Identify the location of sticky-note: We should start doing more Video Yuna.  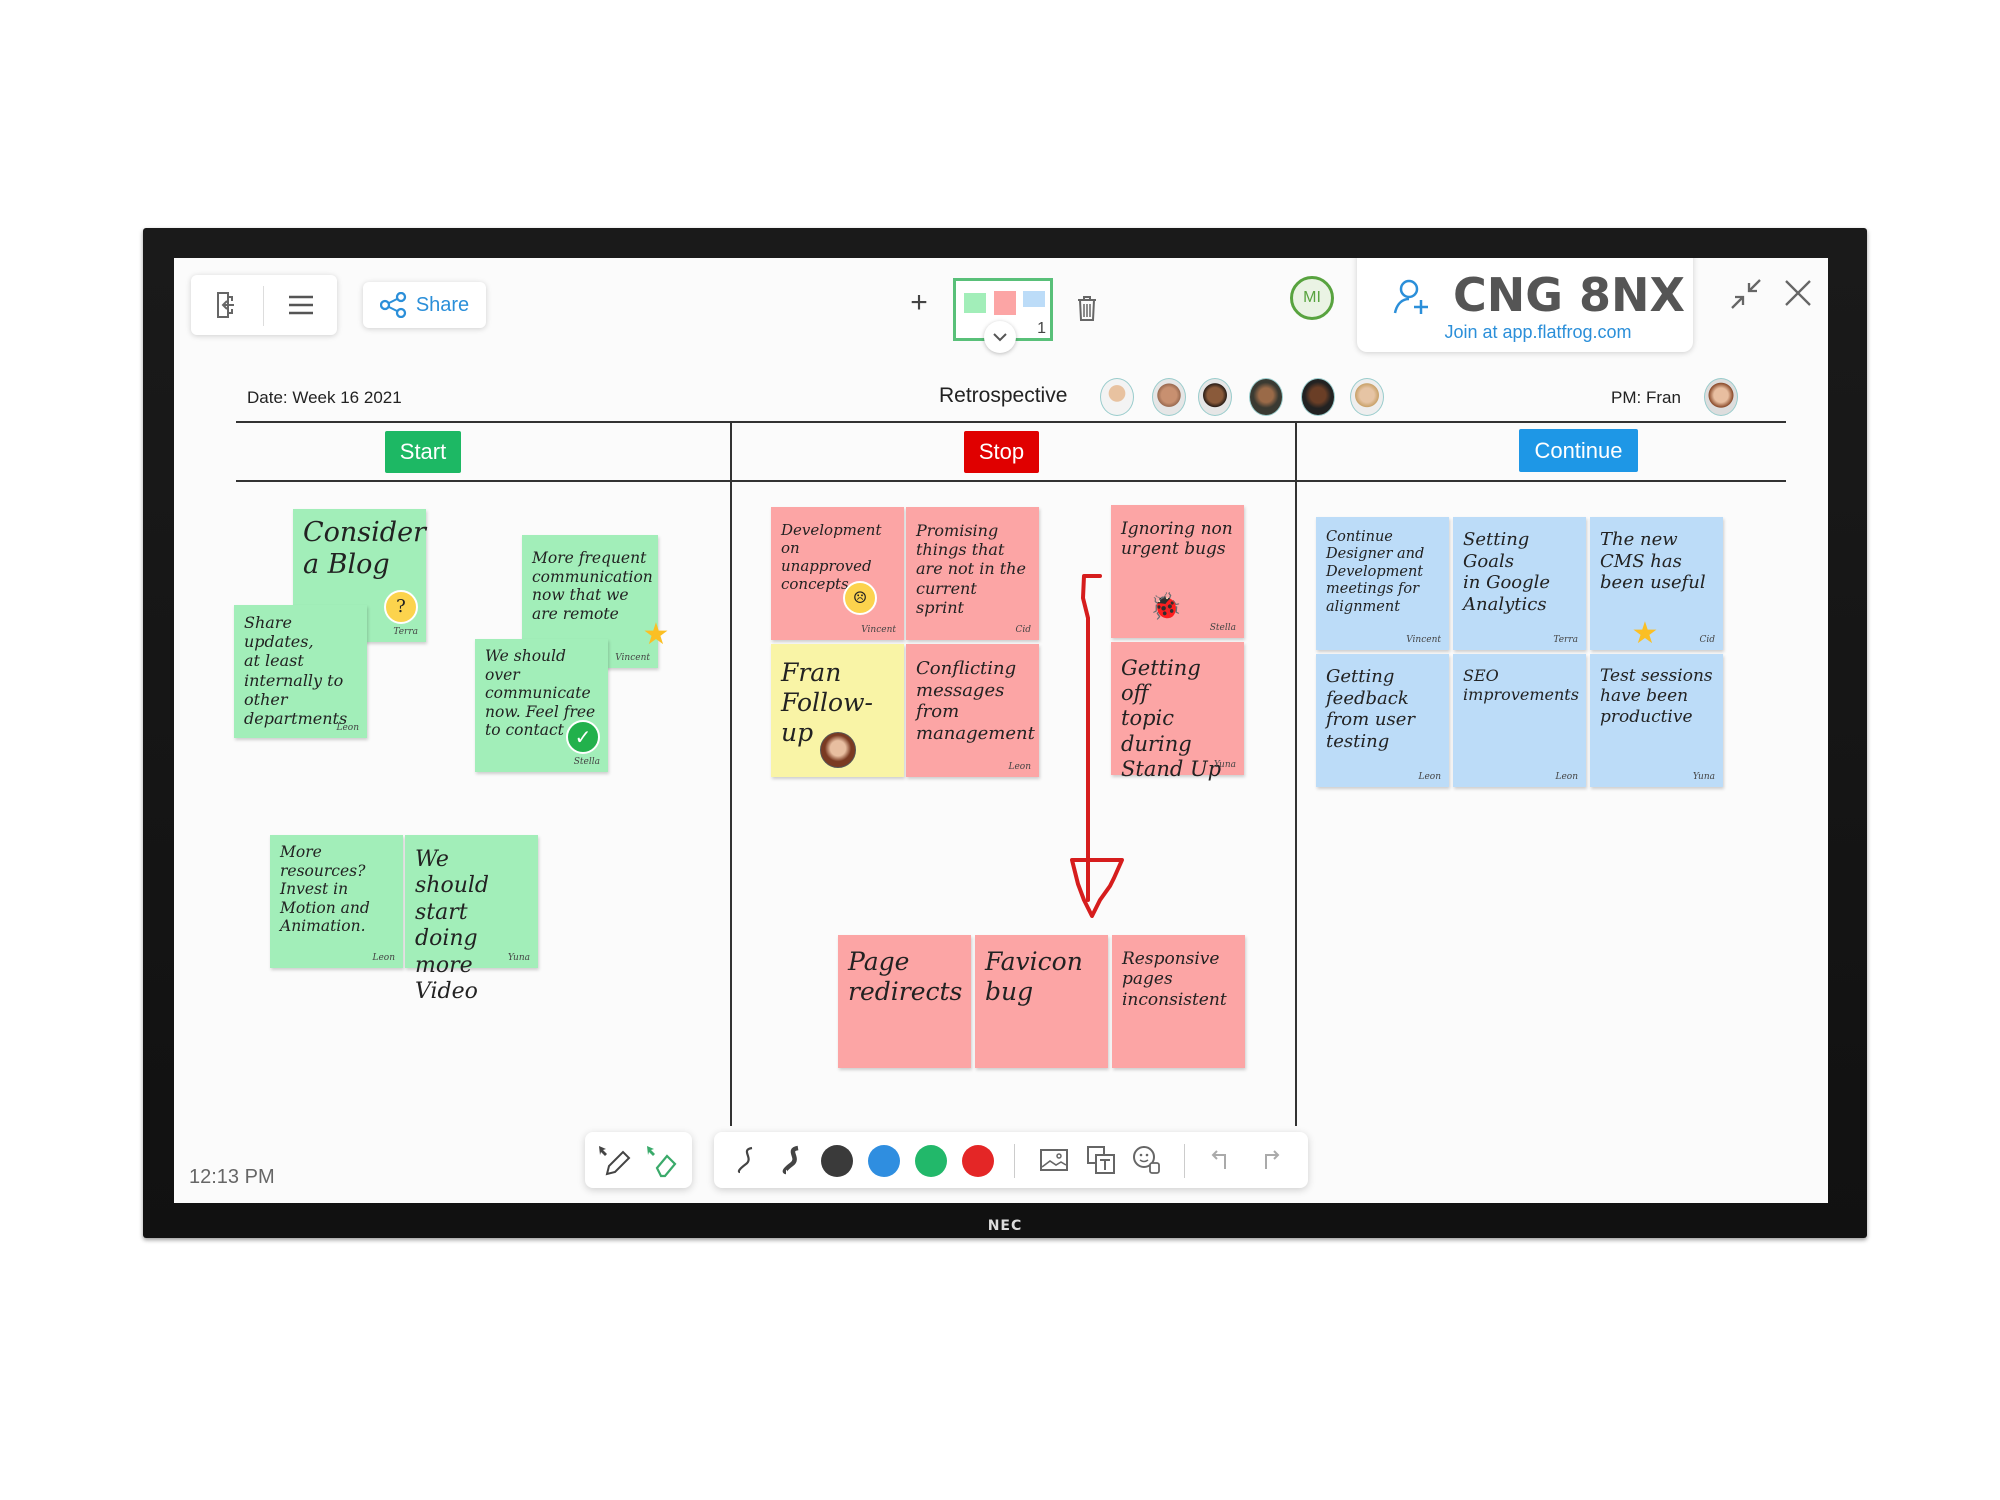
(471, 919).